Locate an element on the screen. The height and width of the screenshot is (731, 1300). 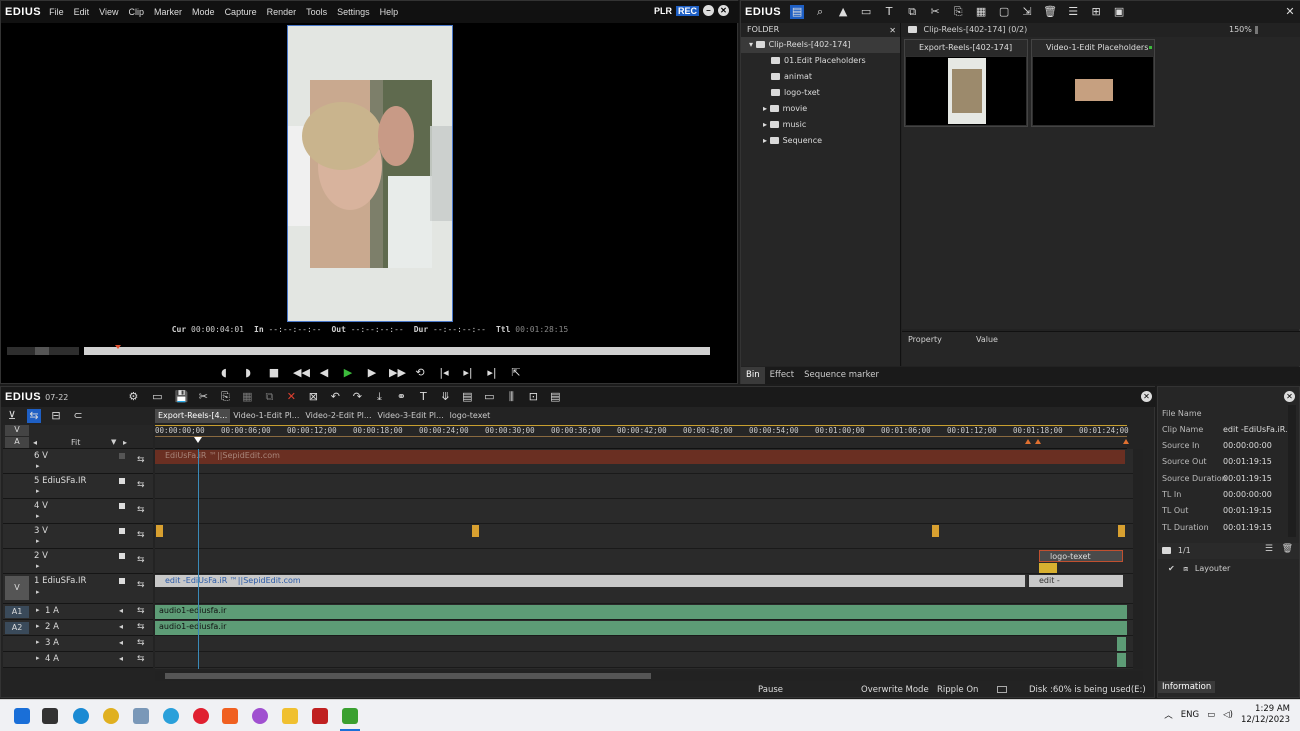
tab-information: Information is located at coordinates (1187, 687).